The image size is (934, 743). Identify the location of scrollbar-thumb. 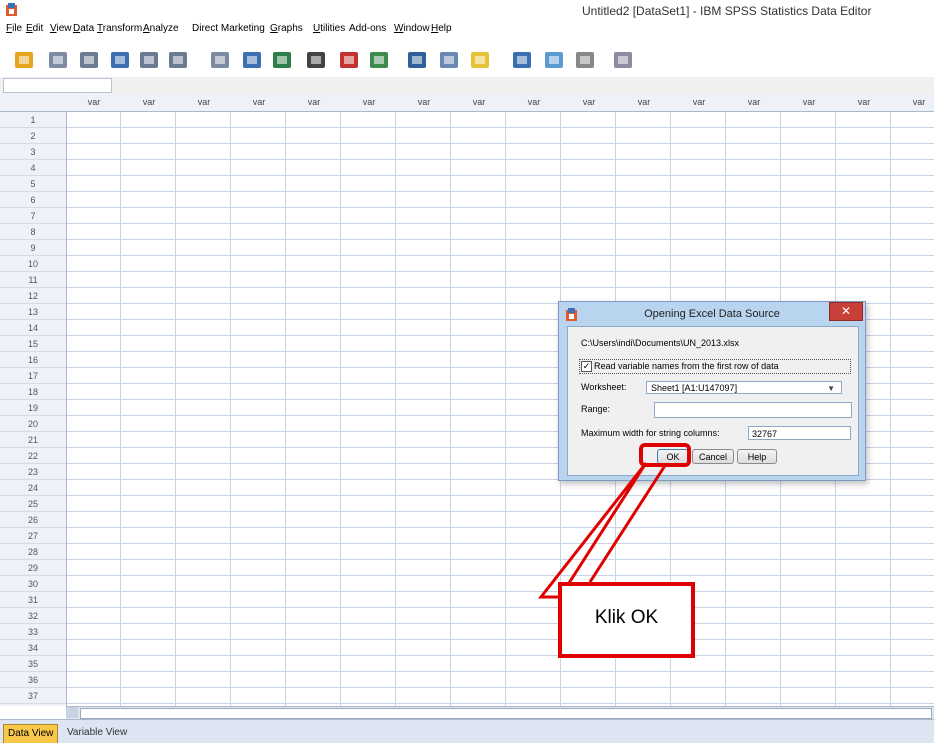
(506, 713).